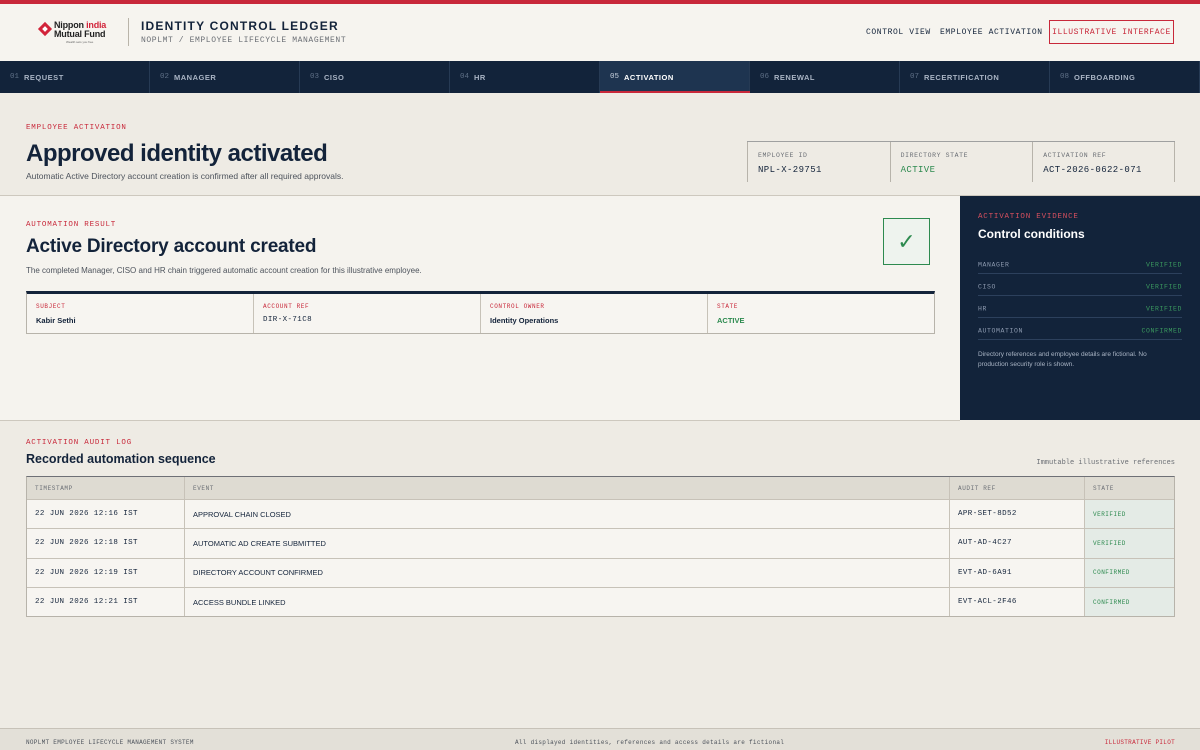  I want to click on hero-eyebrow: EMPLOYEE ACTIVATION, so click(76, 128).